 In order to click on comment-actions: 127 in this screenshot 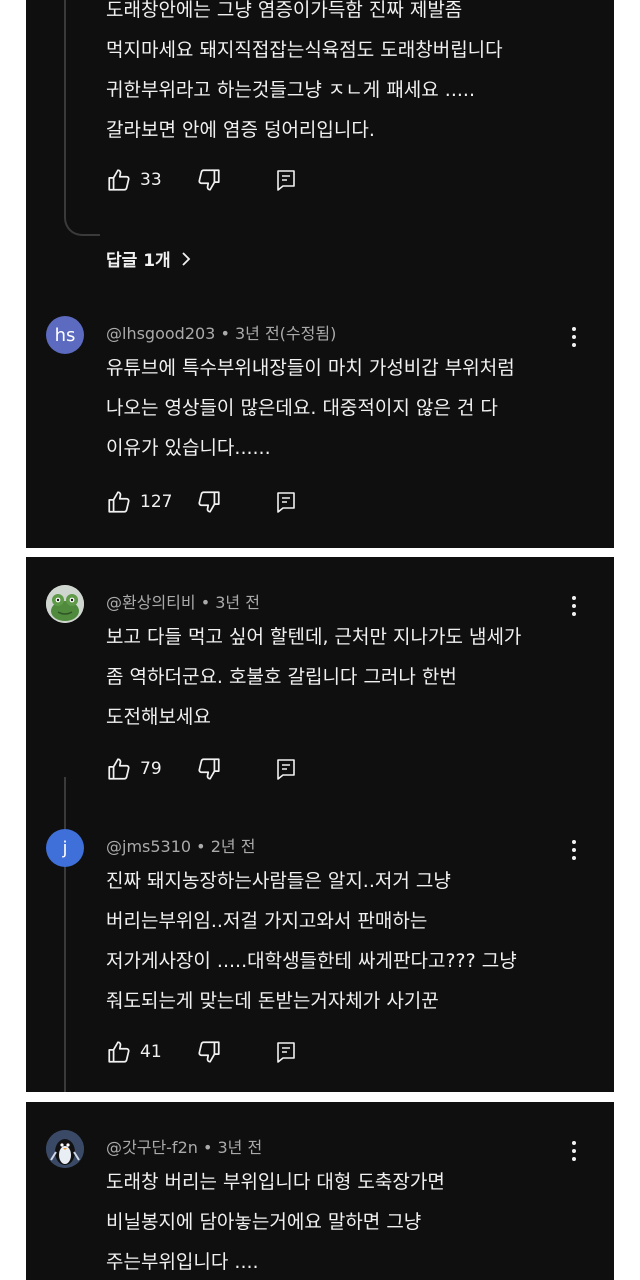, I will do `click(202, 502)`.